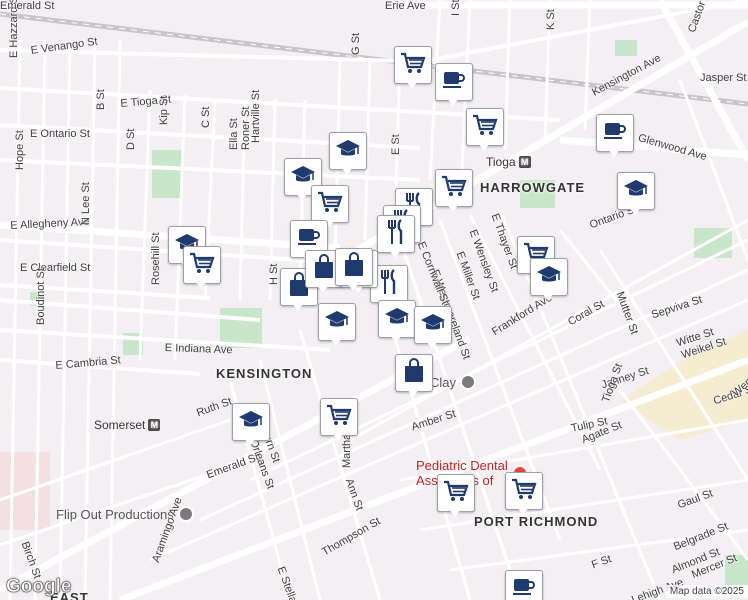 The height and width of the screenshot is (600, 748). I want to click on map-attribution: Map data ©2025, so click(706, 591).